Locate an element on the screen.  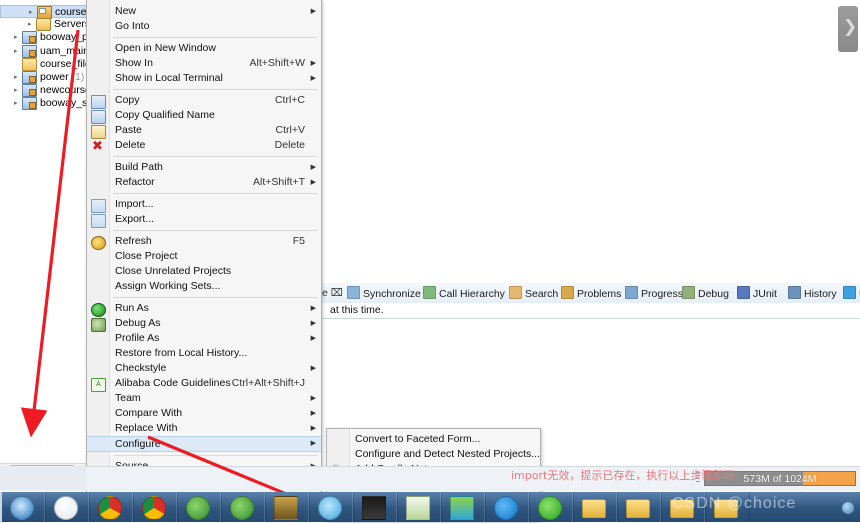
menu-item-new: New ▶ is located at coordinates (204, 11).